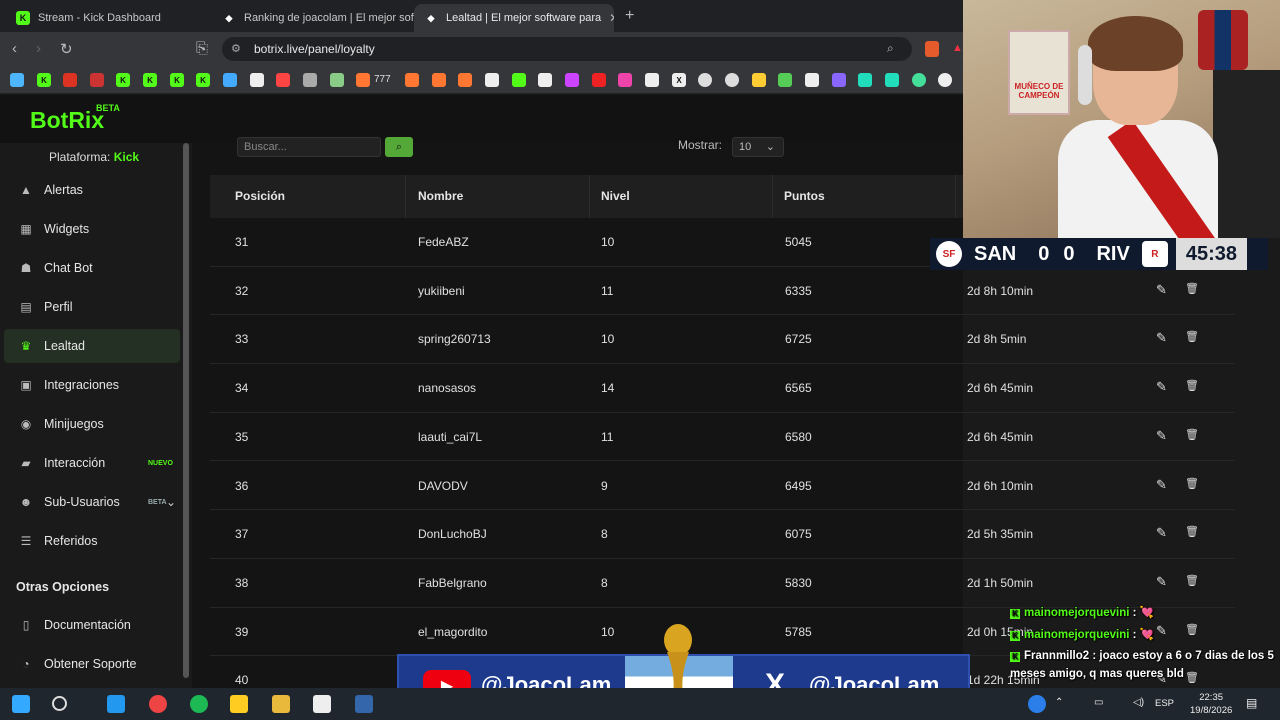  I want to click on spotify-icon, so click(199, 704).